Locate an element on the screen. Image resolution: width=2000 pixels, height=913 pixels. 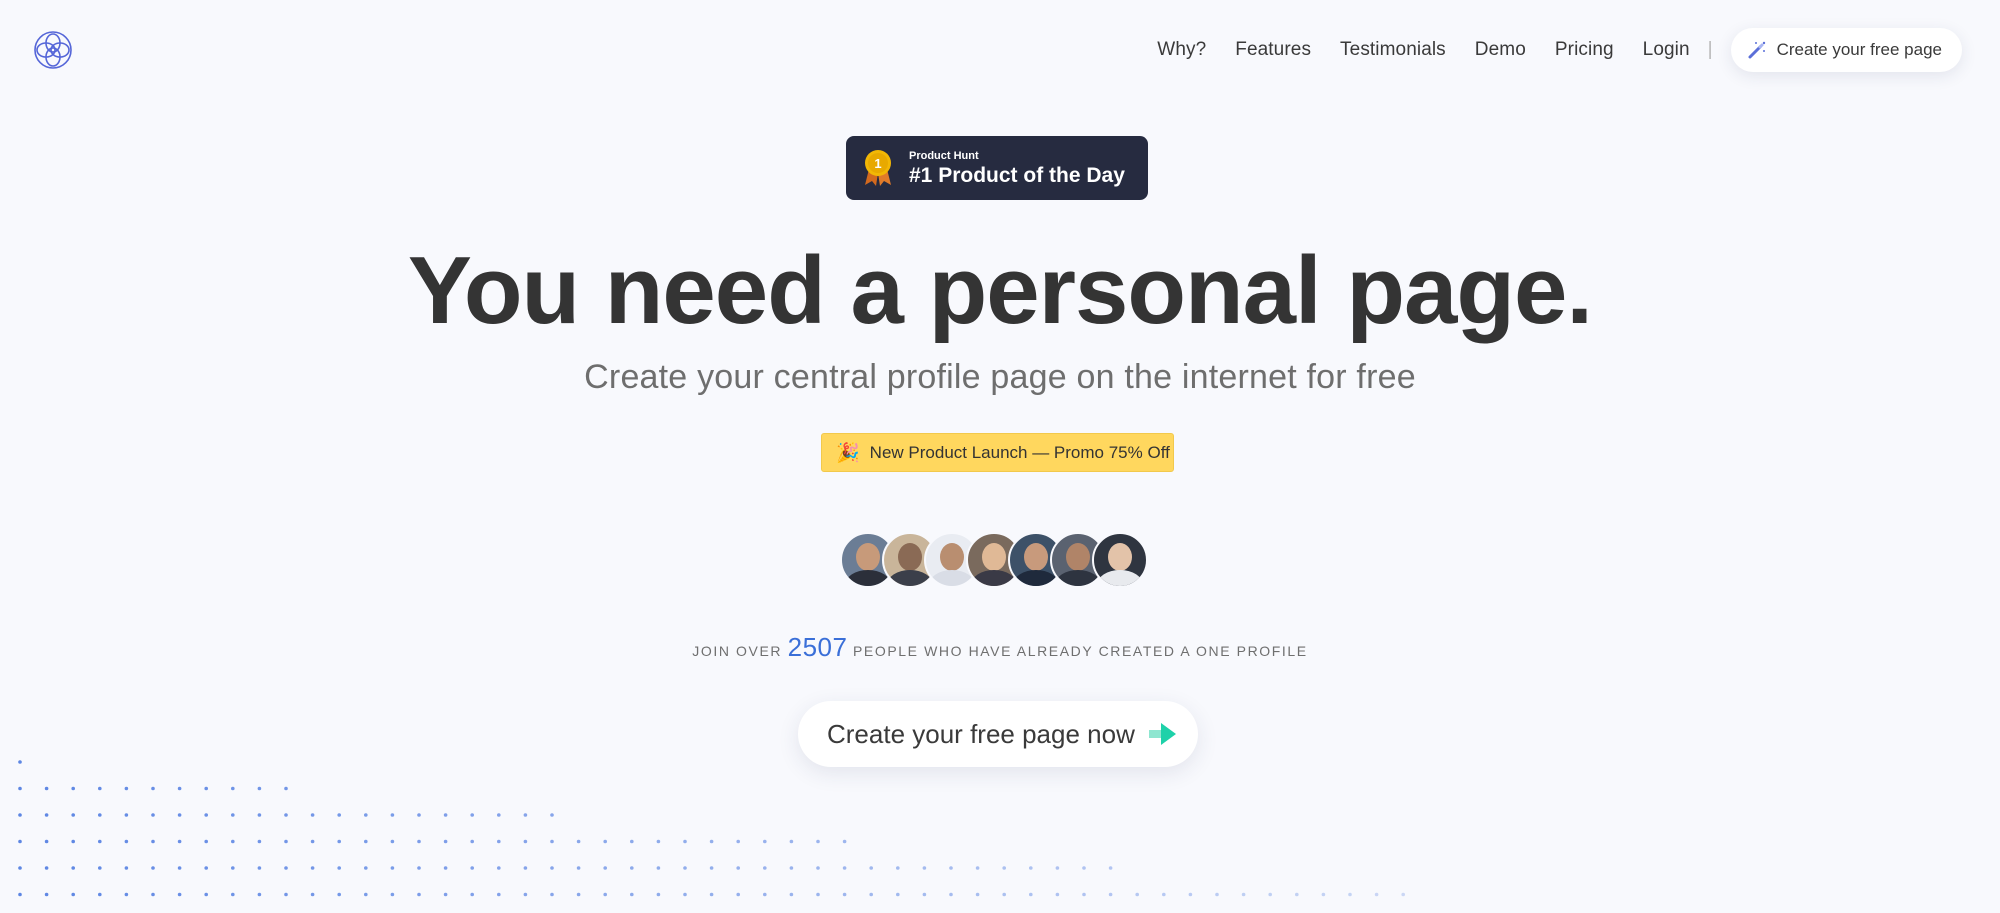
nav-login: Login is located at coordinates (1666, 50).